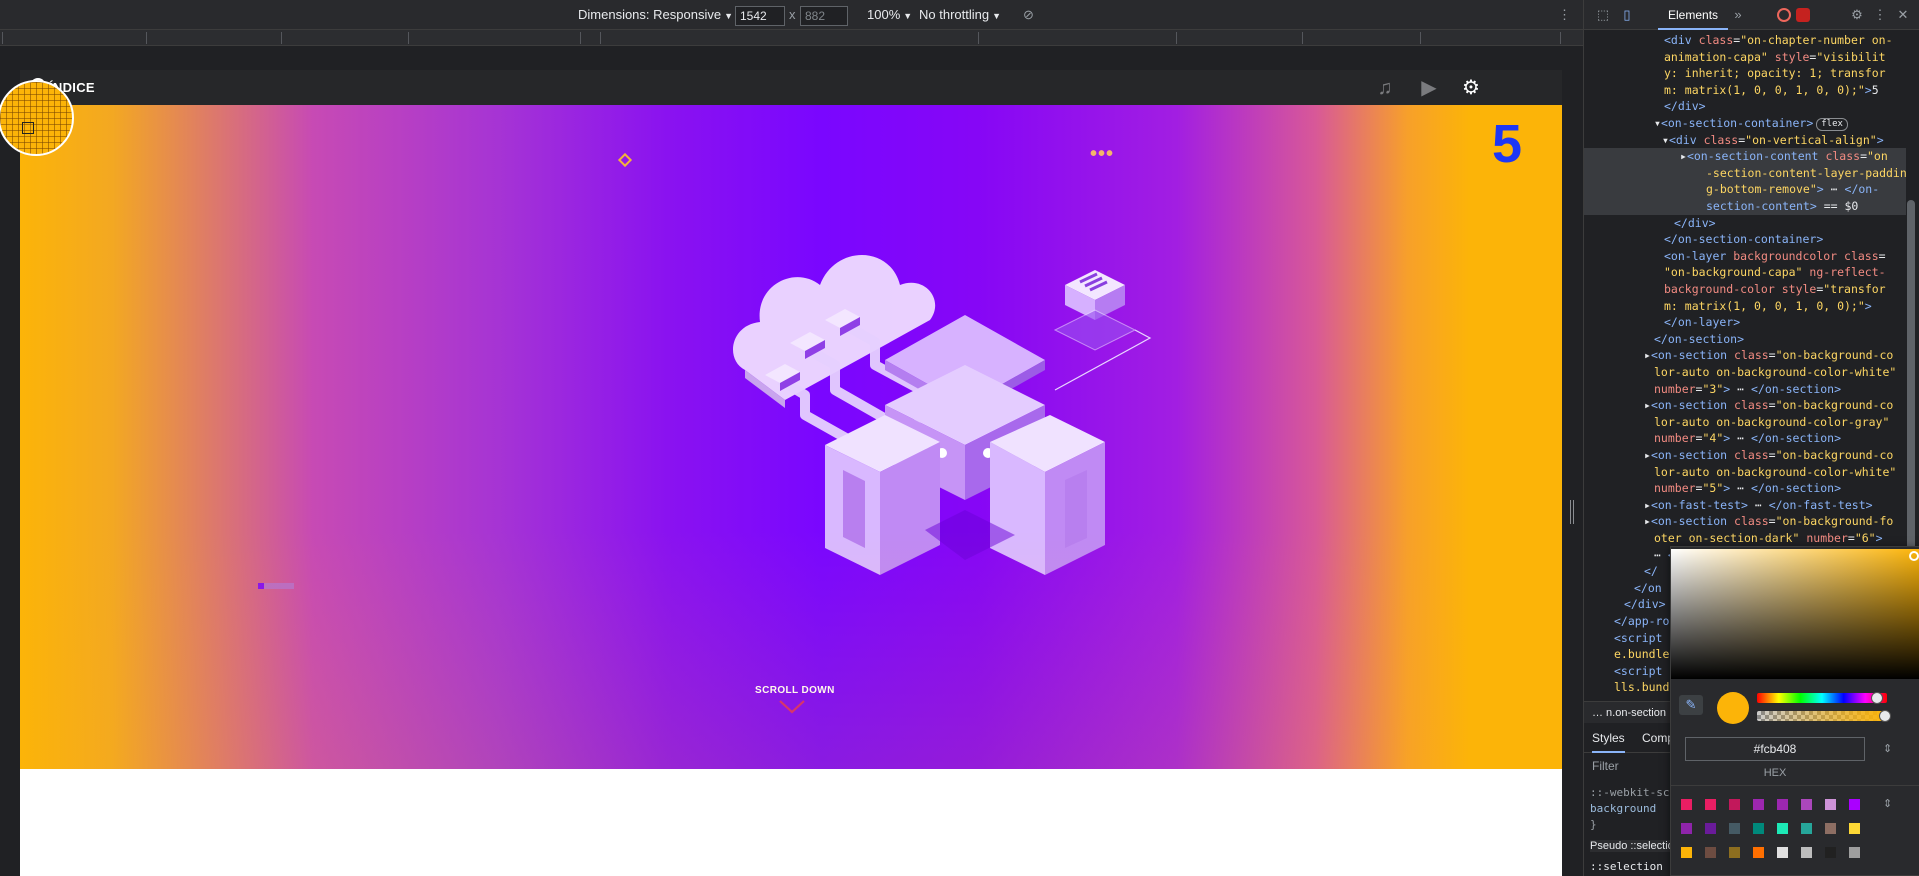 This screenshot has width=1919, height=876. Describe the element at coordinates (1745, 322) in the screenshot. I see `dom-node-line: </on-layer>` at that location.